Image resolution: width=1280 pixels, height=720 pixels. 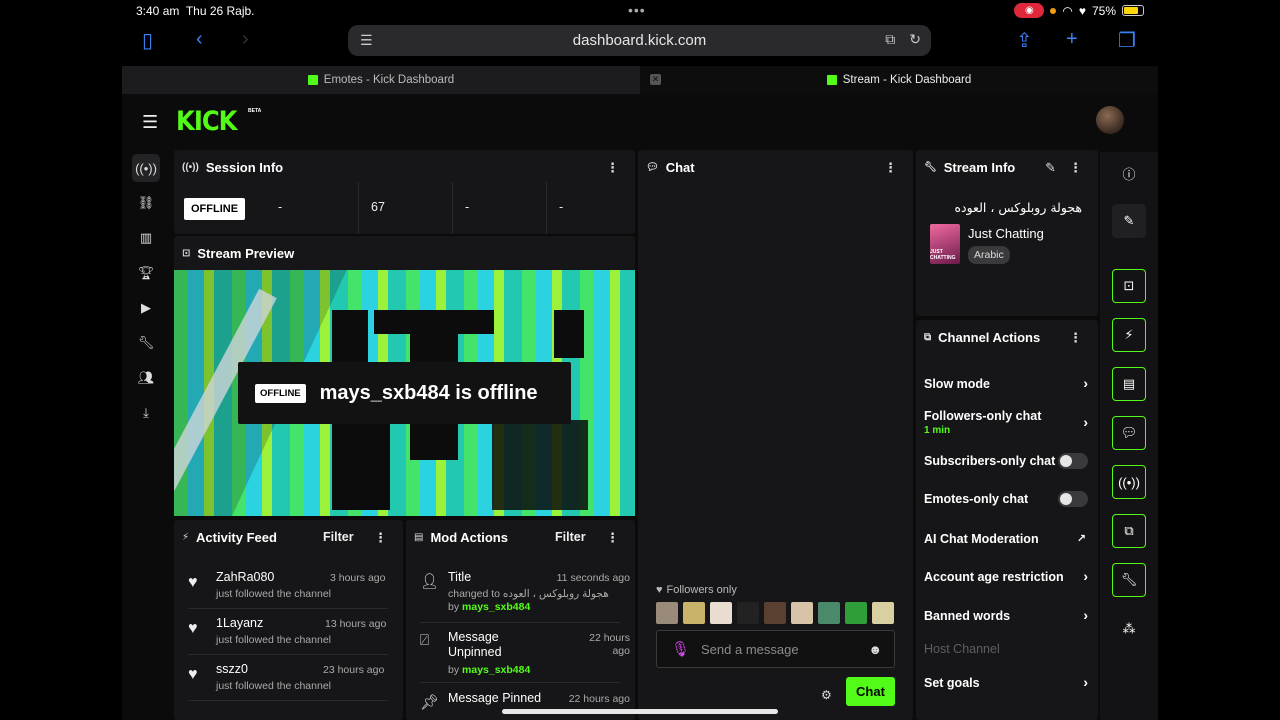 I want to click on tab-stream: ✕ Stream - Kick Dashboard, so click(x=899, y=80).